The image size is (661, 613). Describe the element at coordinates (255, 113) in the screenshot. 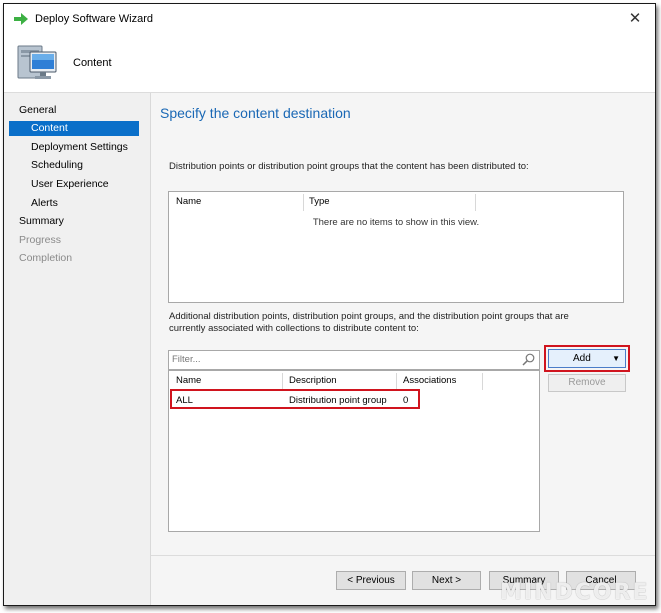

I see `page-title: Specify the content destination` at that location.